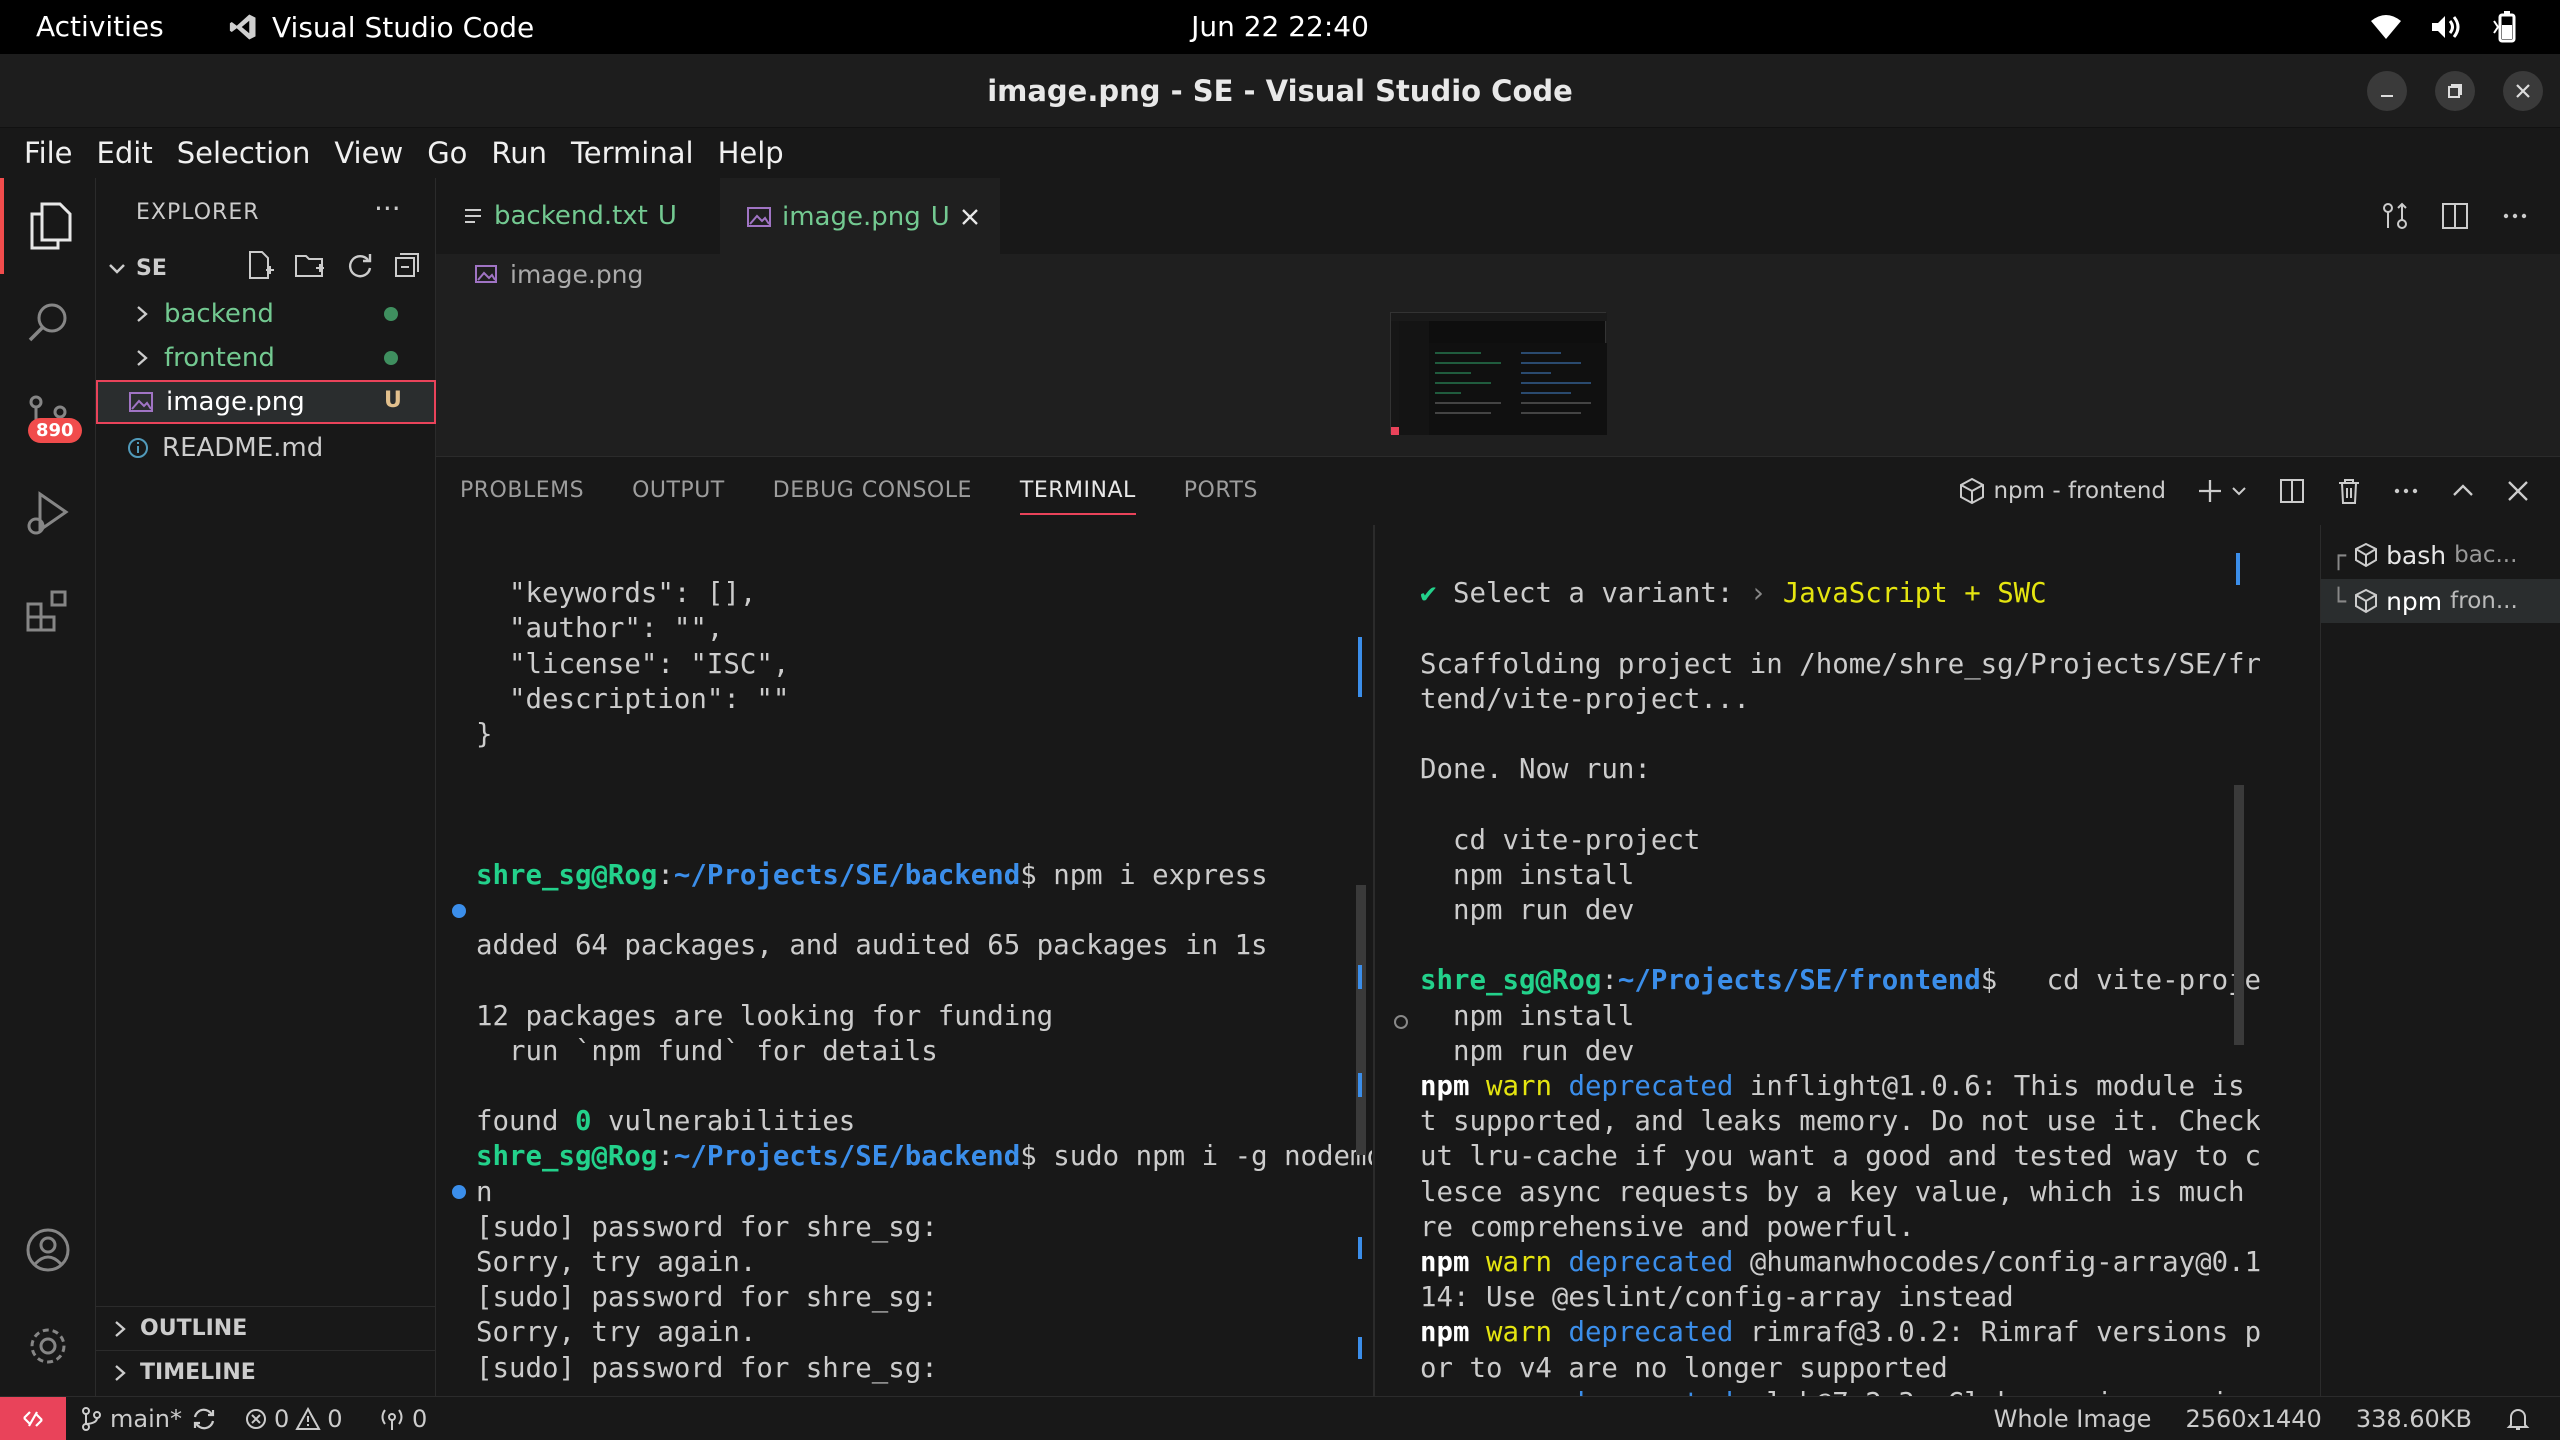 The image size is (2560, 1440). I want to click on tree-item-label: image.png, so click(235, 402).